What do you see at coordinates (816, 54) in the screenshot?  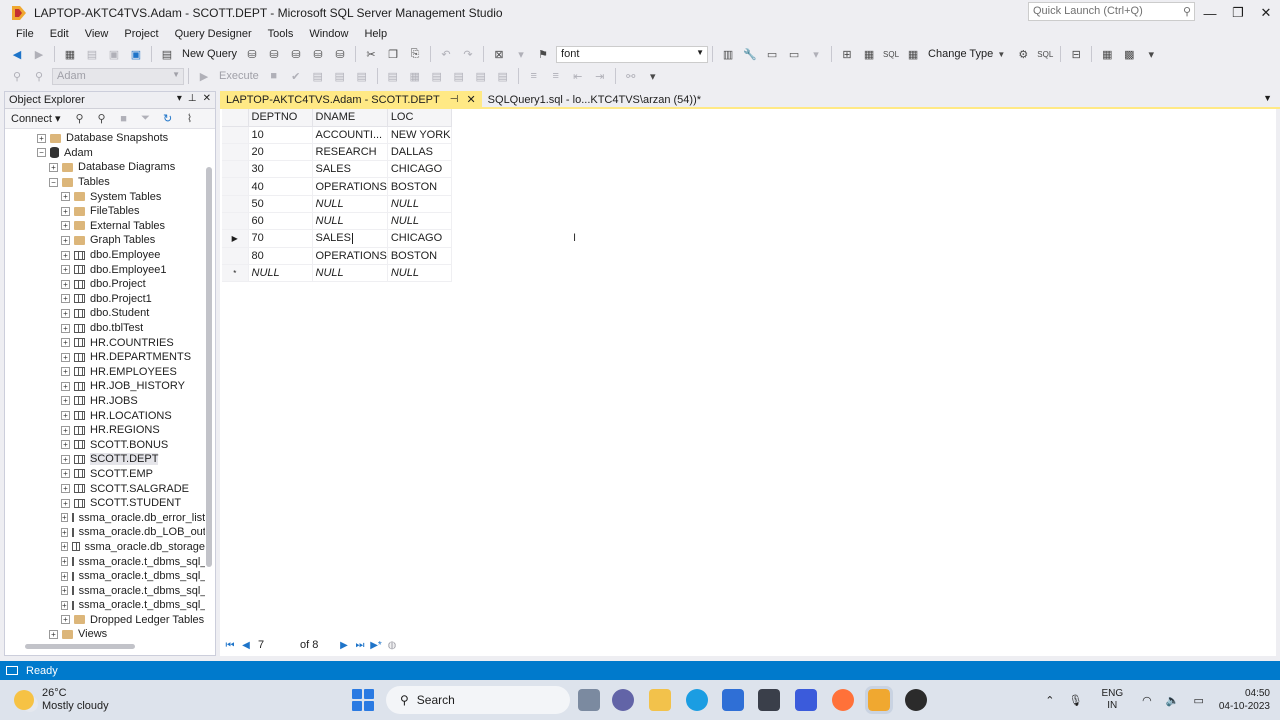 I see `customize-icon: ▾` at bounding box center [816, 54].